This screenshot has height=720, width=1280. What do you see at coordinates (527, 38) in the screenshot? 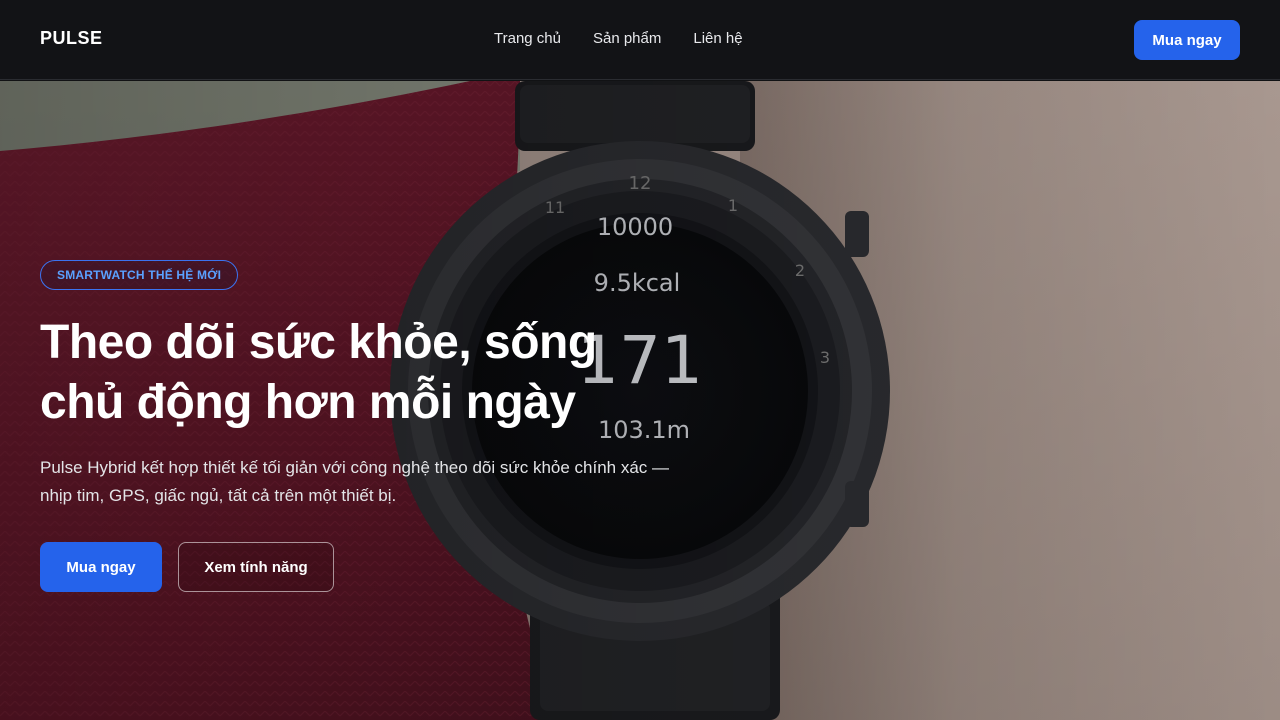
I see `nav-link-home: Trang chủ` at bounding box center [527, 38].